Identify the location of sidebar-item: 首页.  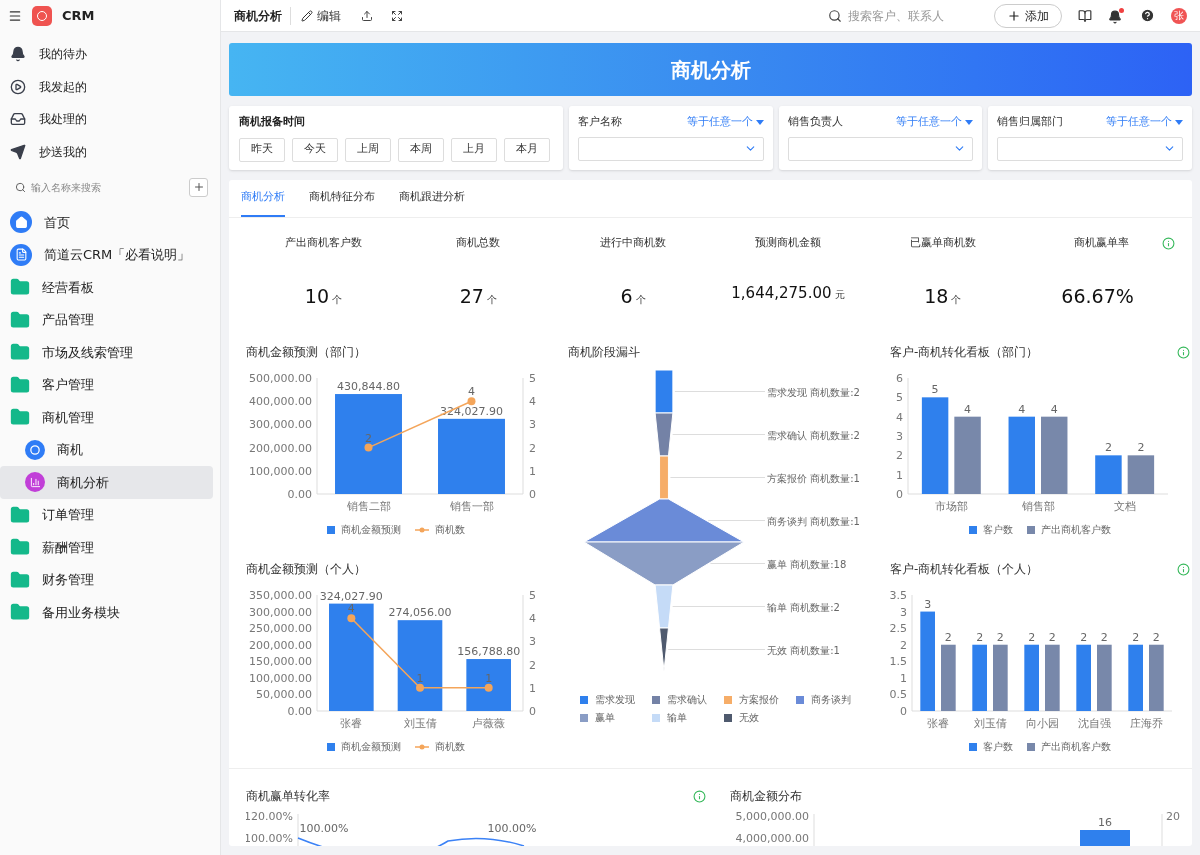
(106, 222).